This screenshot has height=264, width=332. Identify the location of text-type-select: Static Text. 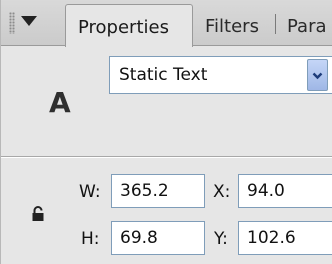
(220, 75).